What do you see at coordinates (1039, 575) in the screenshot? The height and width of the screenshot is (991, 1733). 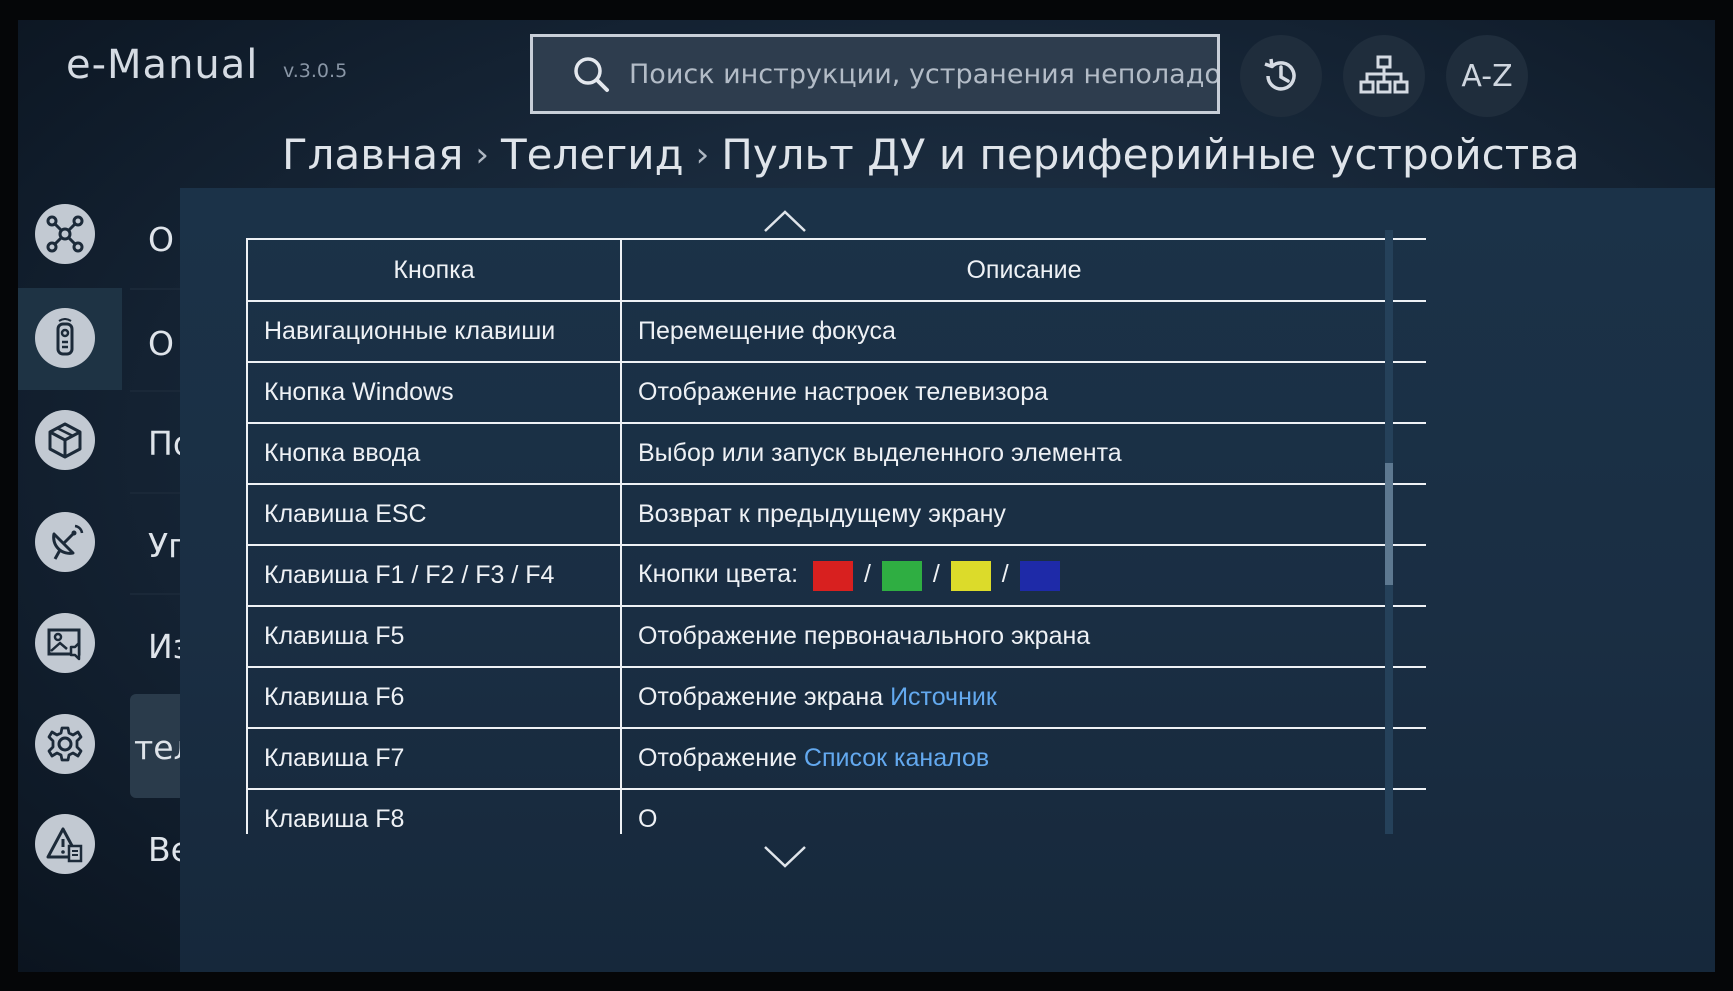 I see `blue-color-swatch` at bounding box center [1039, 575].